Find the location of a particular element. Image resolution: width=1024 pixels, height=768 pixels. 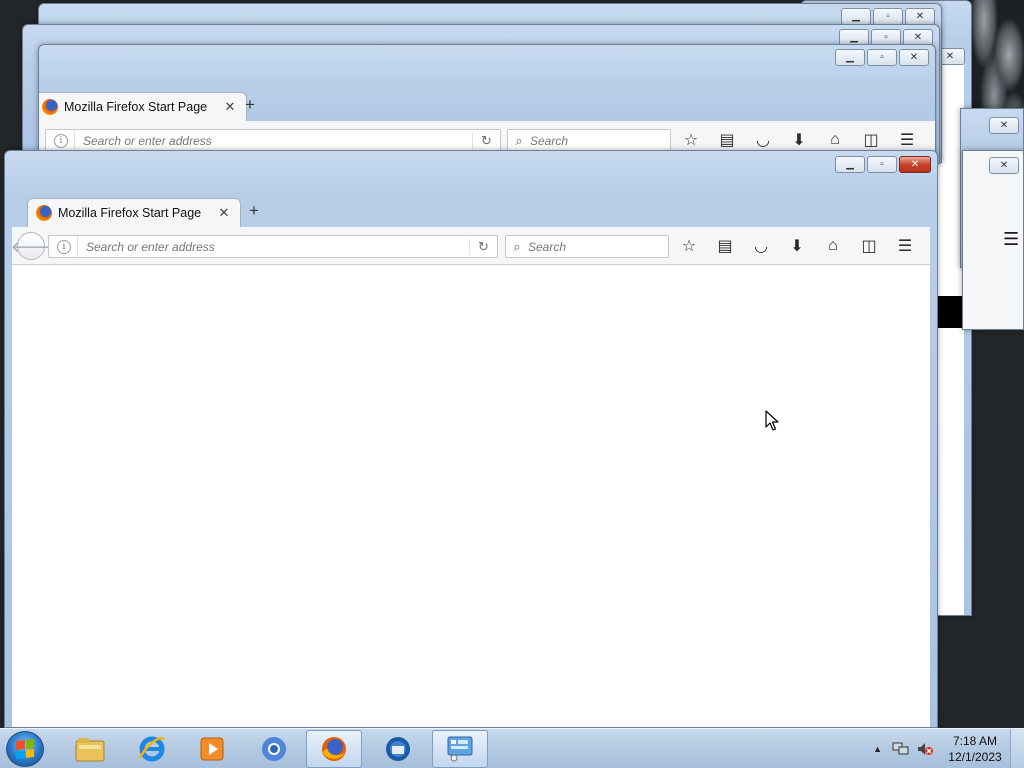

thunderbird-icon is located at coordinates (398, 749).